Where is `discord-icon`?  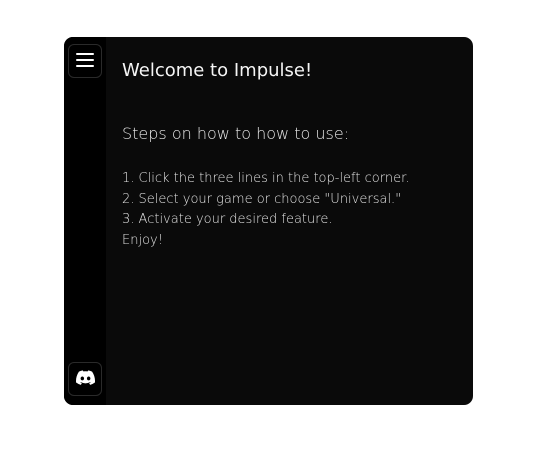
discord-icon is located at coordinates (85, 379).